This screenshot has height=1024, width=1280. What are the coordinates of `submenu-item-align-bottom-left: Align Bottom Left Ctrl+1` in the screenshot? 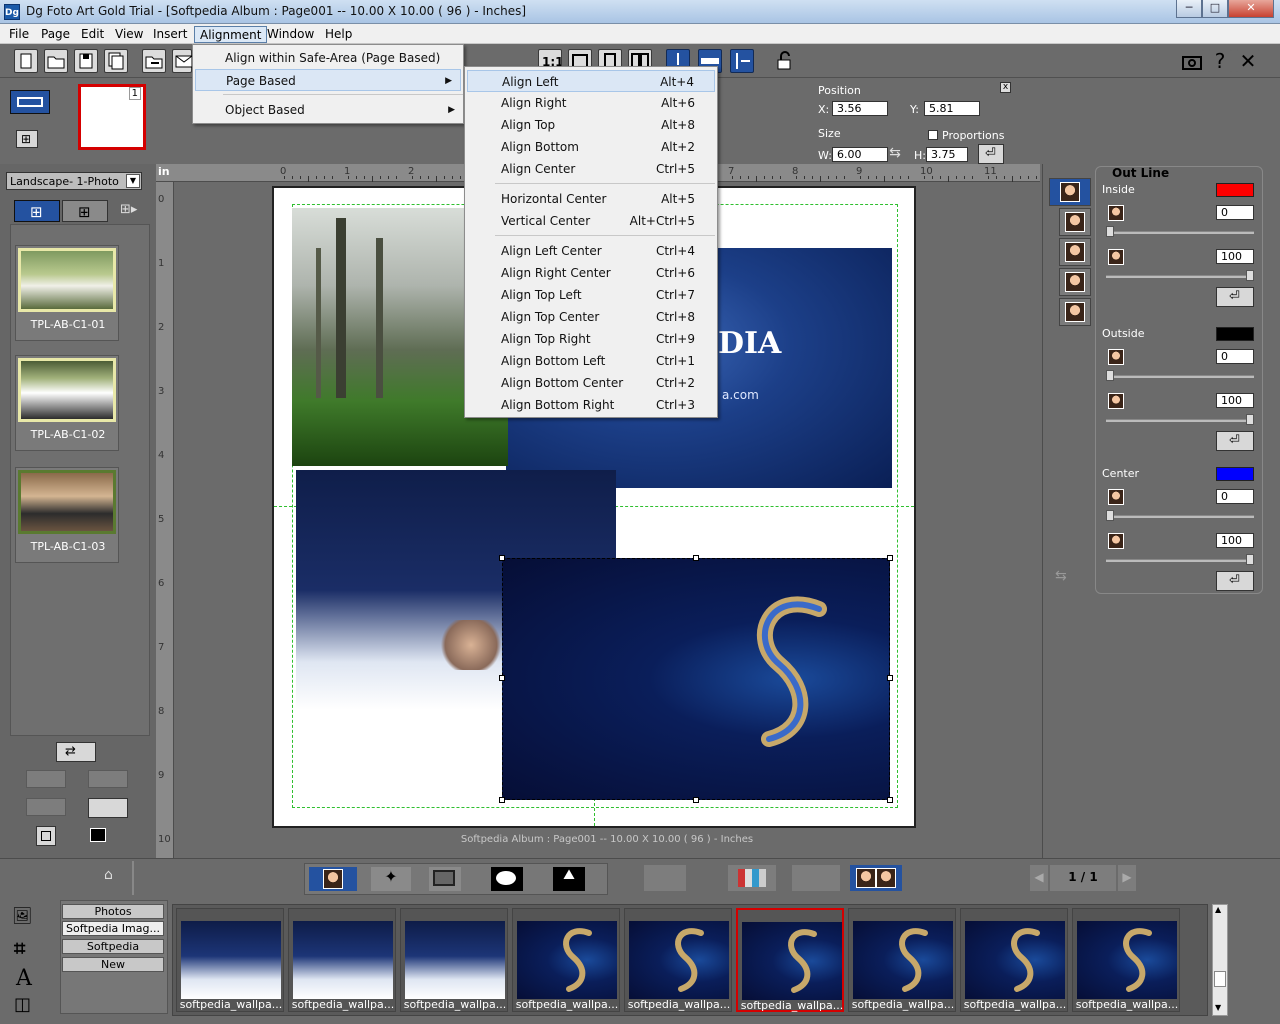 It's located at (591, 361).